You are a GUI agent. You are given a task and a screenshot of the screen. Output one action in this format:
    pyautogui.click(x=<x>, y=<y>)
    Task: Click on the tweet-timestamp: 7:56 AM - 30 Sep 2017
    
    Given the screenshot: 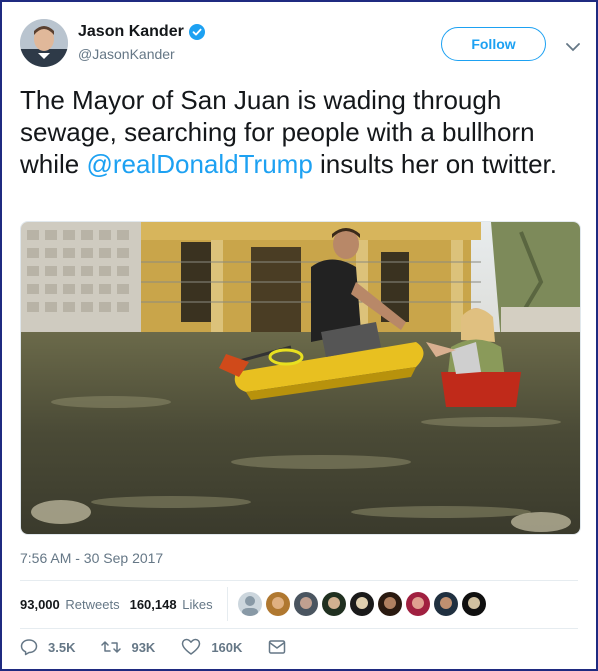 What is the action you would take?
    pyautogui.click(x=91, y=558)
    